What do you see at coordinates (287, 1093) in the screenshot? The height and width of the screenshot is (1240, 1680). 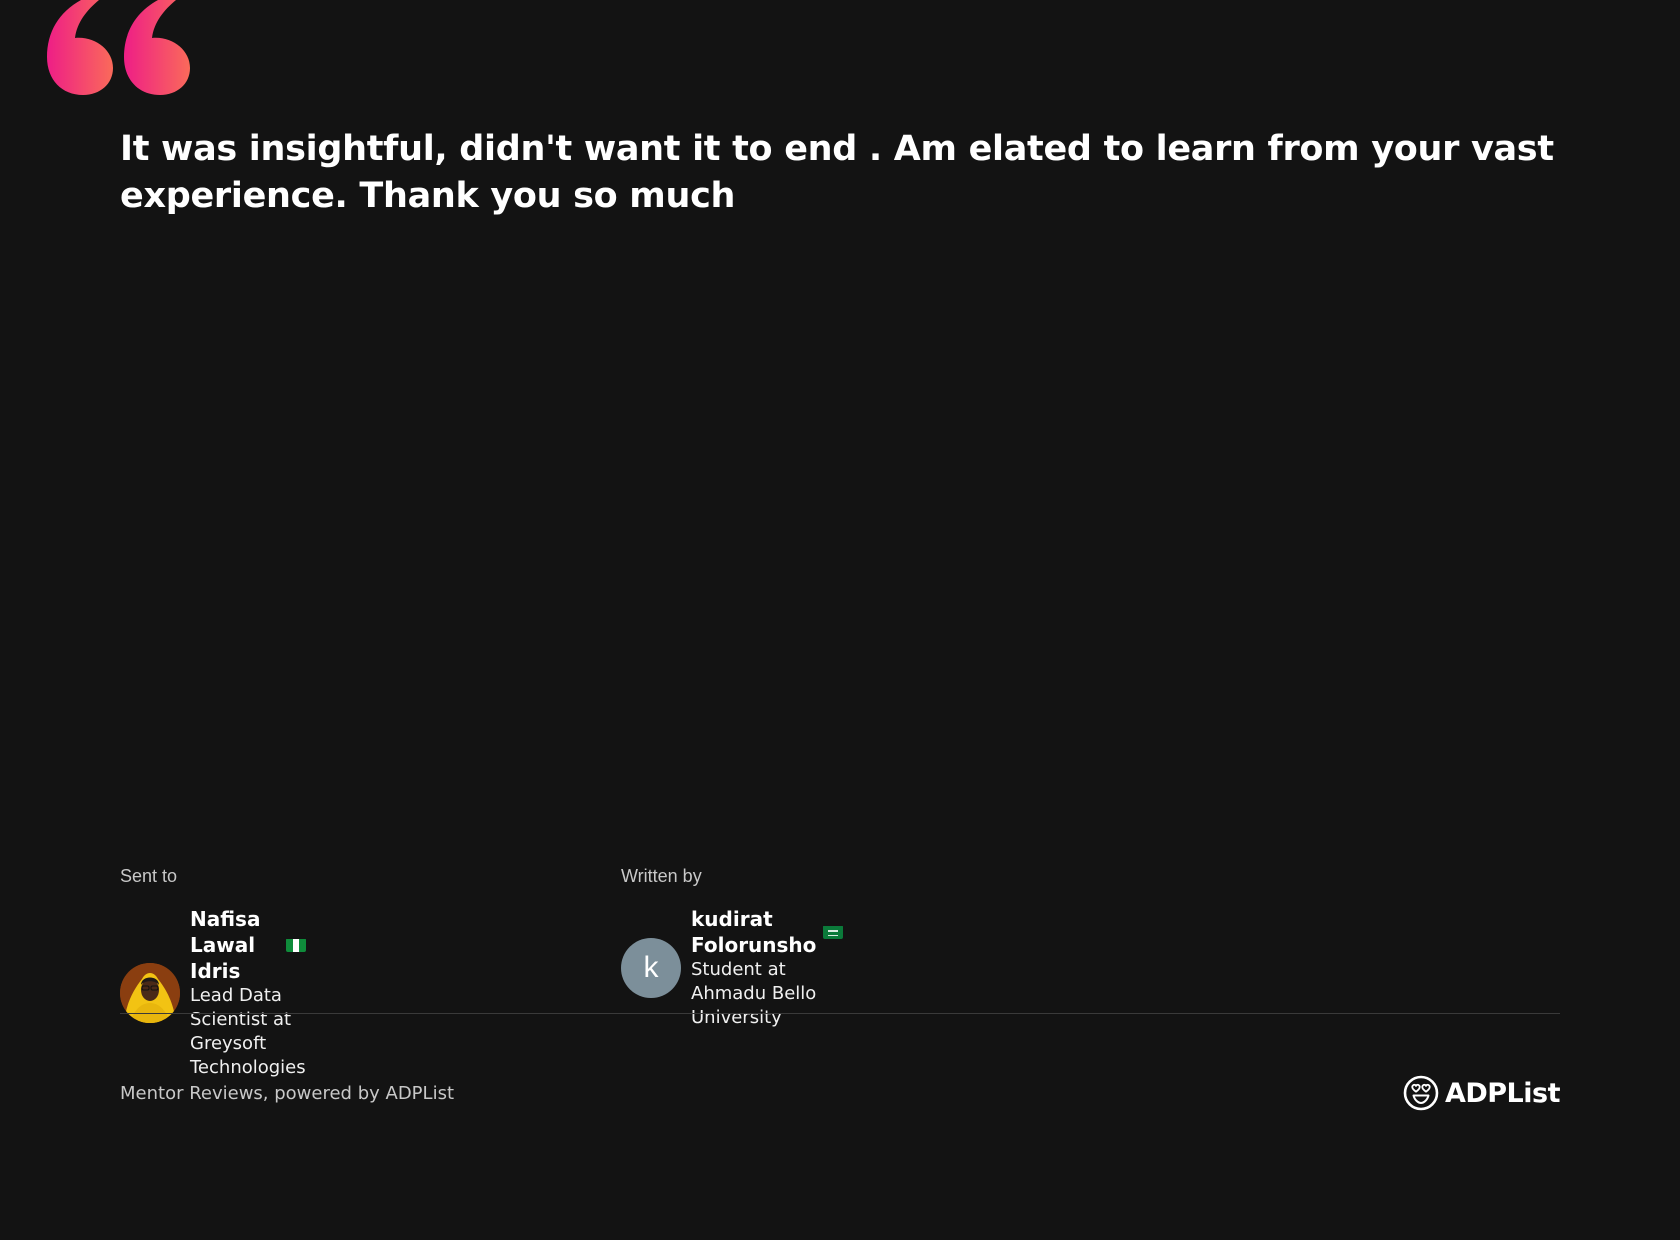 I see `powered-by-text: Mentor Reviews, powered by ADPList` at bounding box center [287, 1093].